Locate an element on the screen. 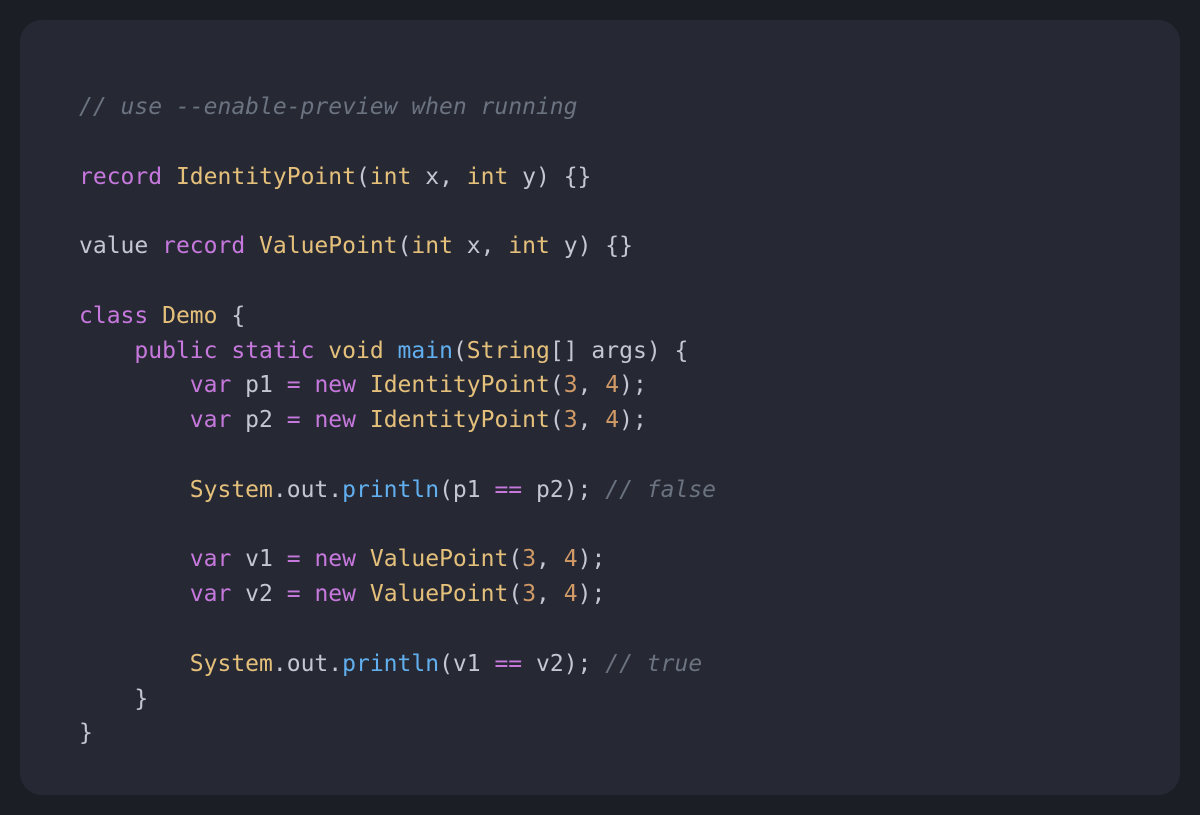 Image resolution: width=1200 pixels, height=815 pixels. code-token-text: .out. is located at coordinates (307, 663).